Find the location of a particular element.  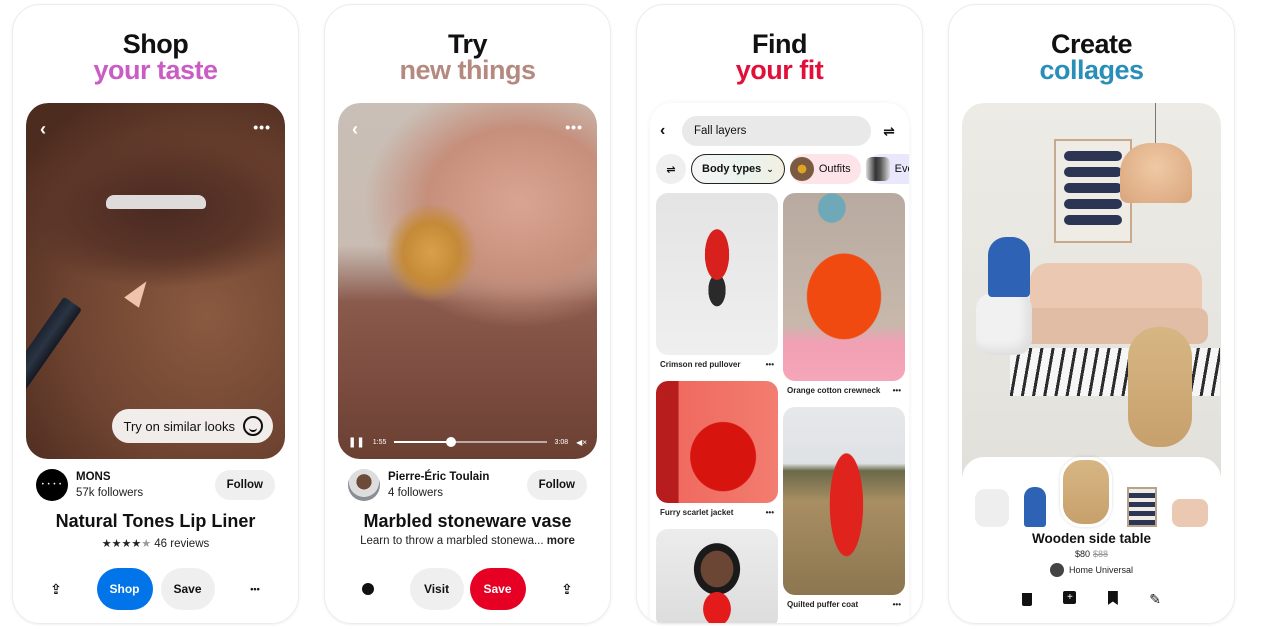

pin-card: Quilted puffer coat ••• is located at coordinates (844, 508).